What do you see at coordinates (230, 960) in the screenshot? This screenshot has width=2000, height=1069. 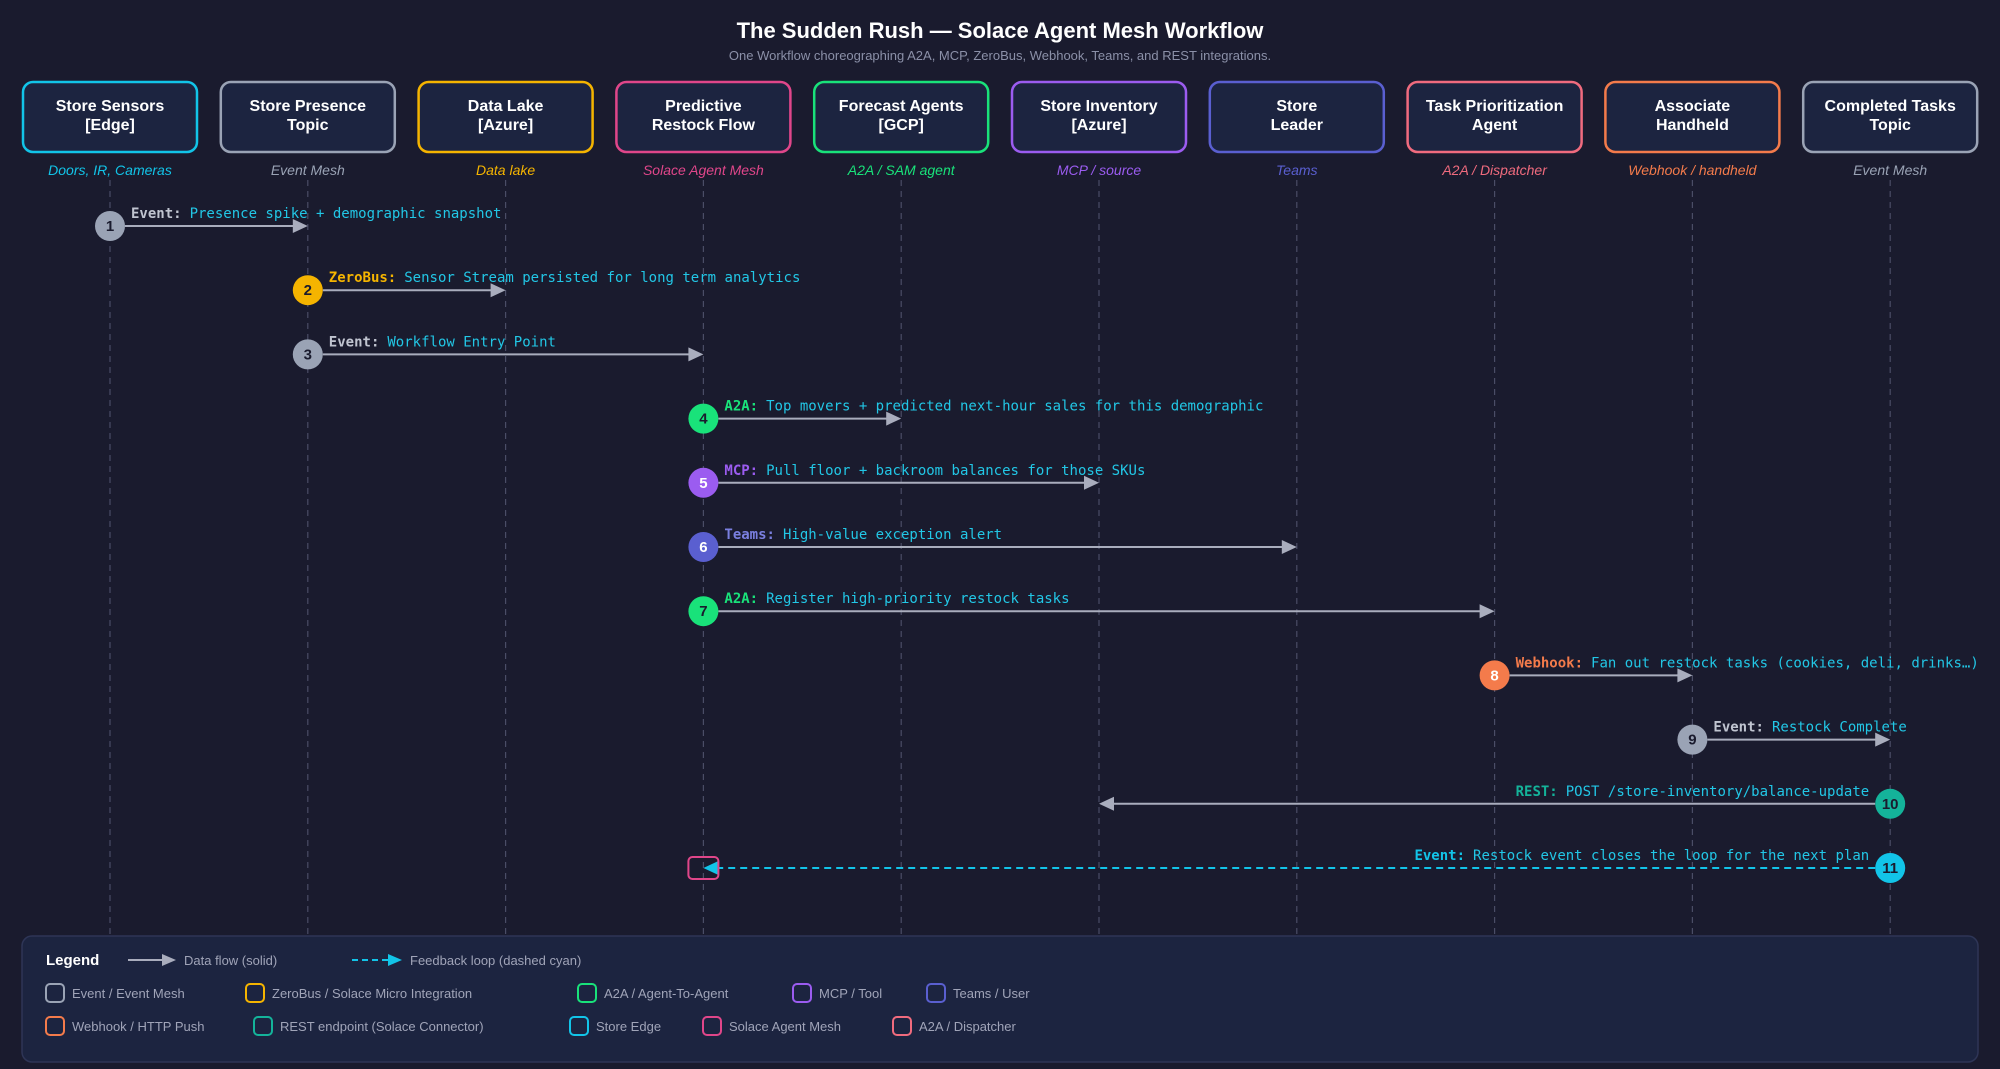 I see `legend-solid-label: Data flow (solid)` at bounding box center [230, 960].